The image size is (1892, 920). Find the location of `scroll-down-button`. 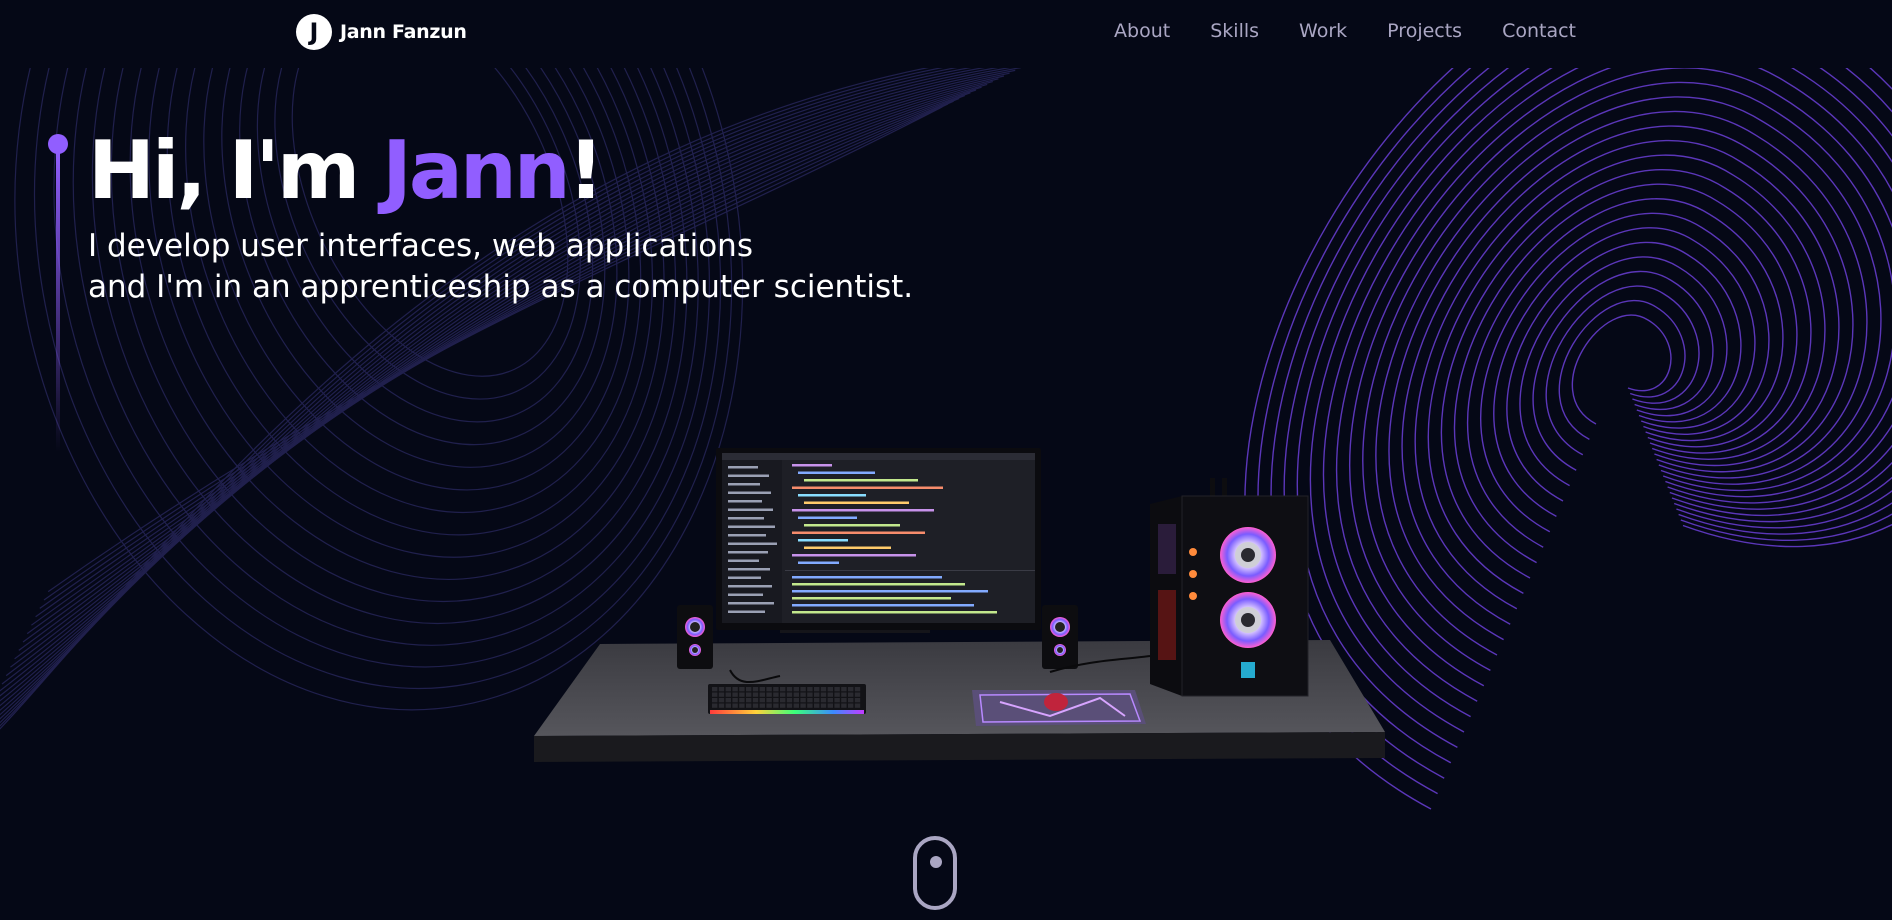

scroll-down-button is located at coordinates (935, 873).